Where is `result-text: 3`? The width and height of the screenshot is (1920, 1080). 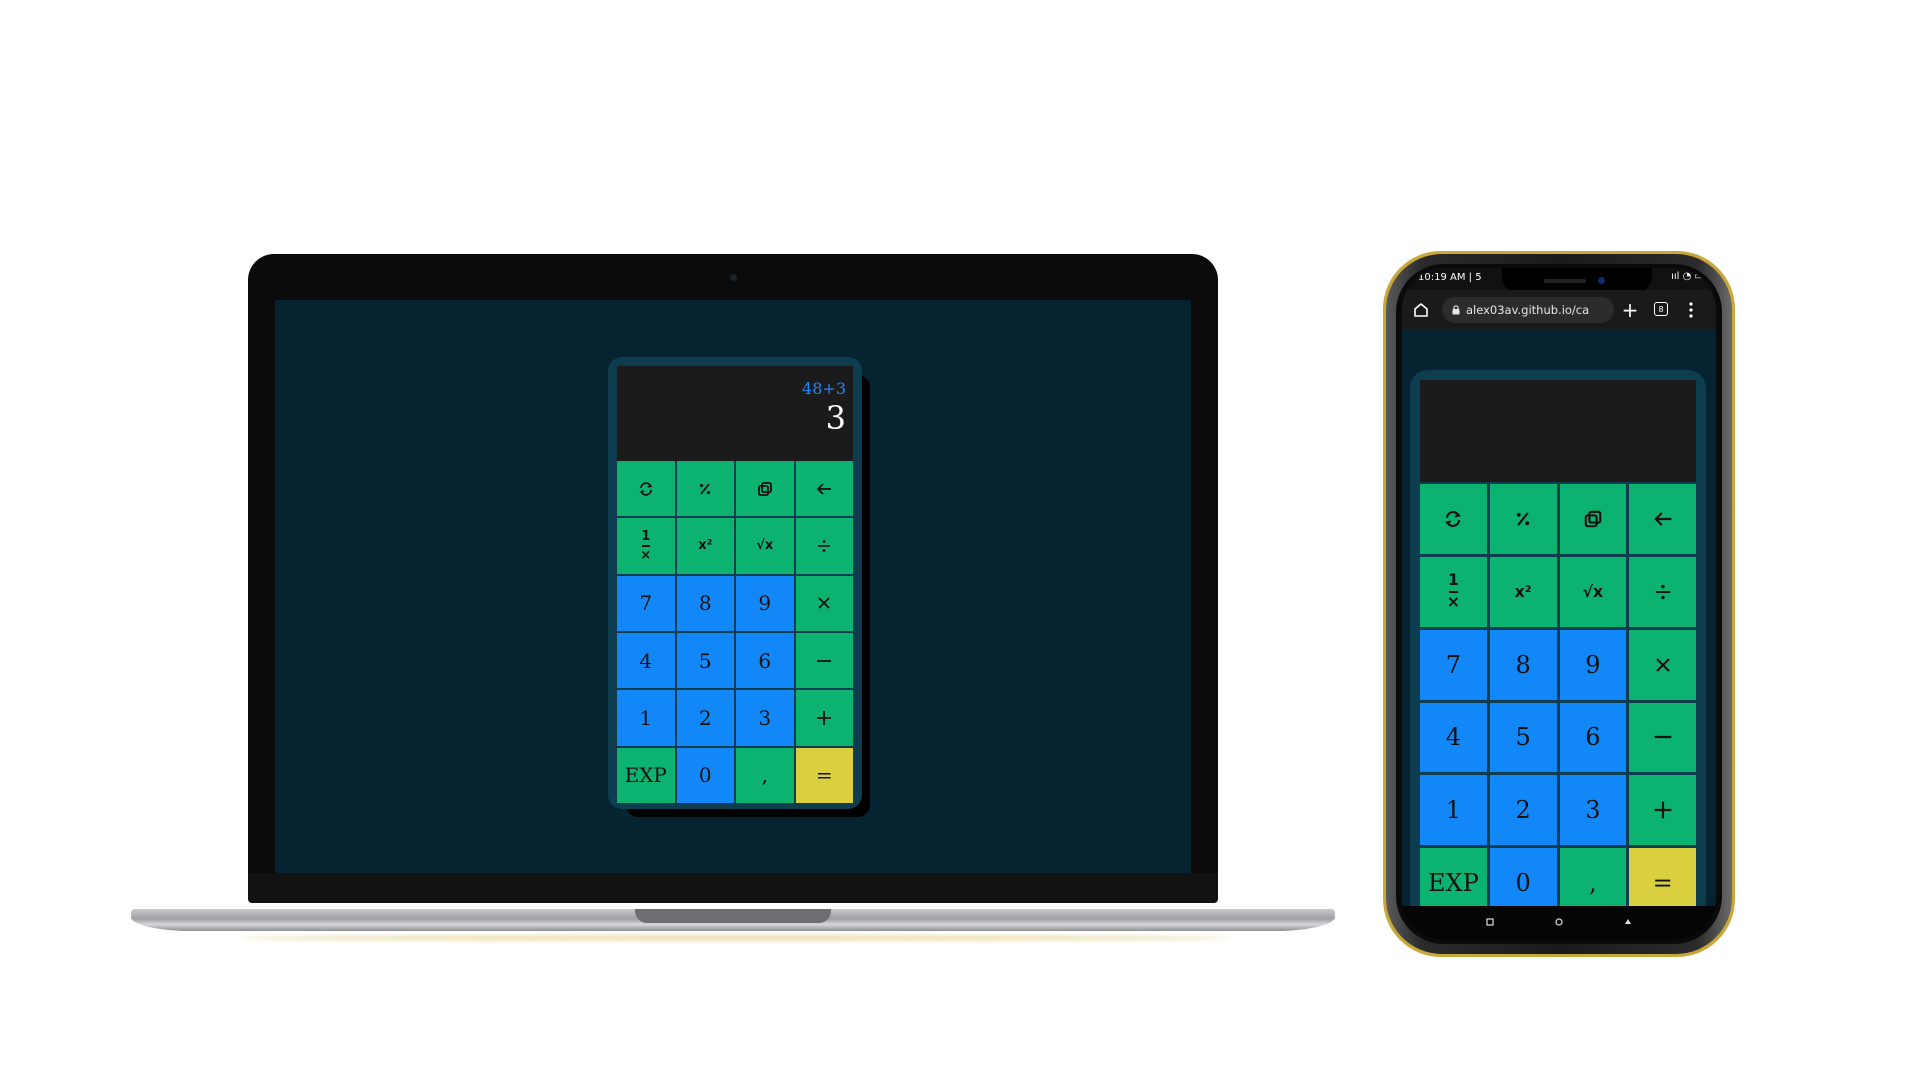
result-text: 3 is located at coordinates (835, 418).